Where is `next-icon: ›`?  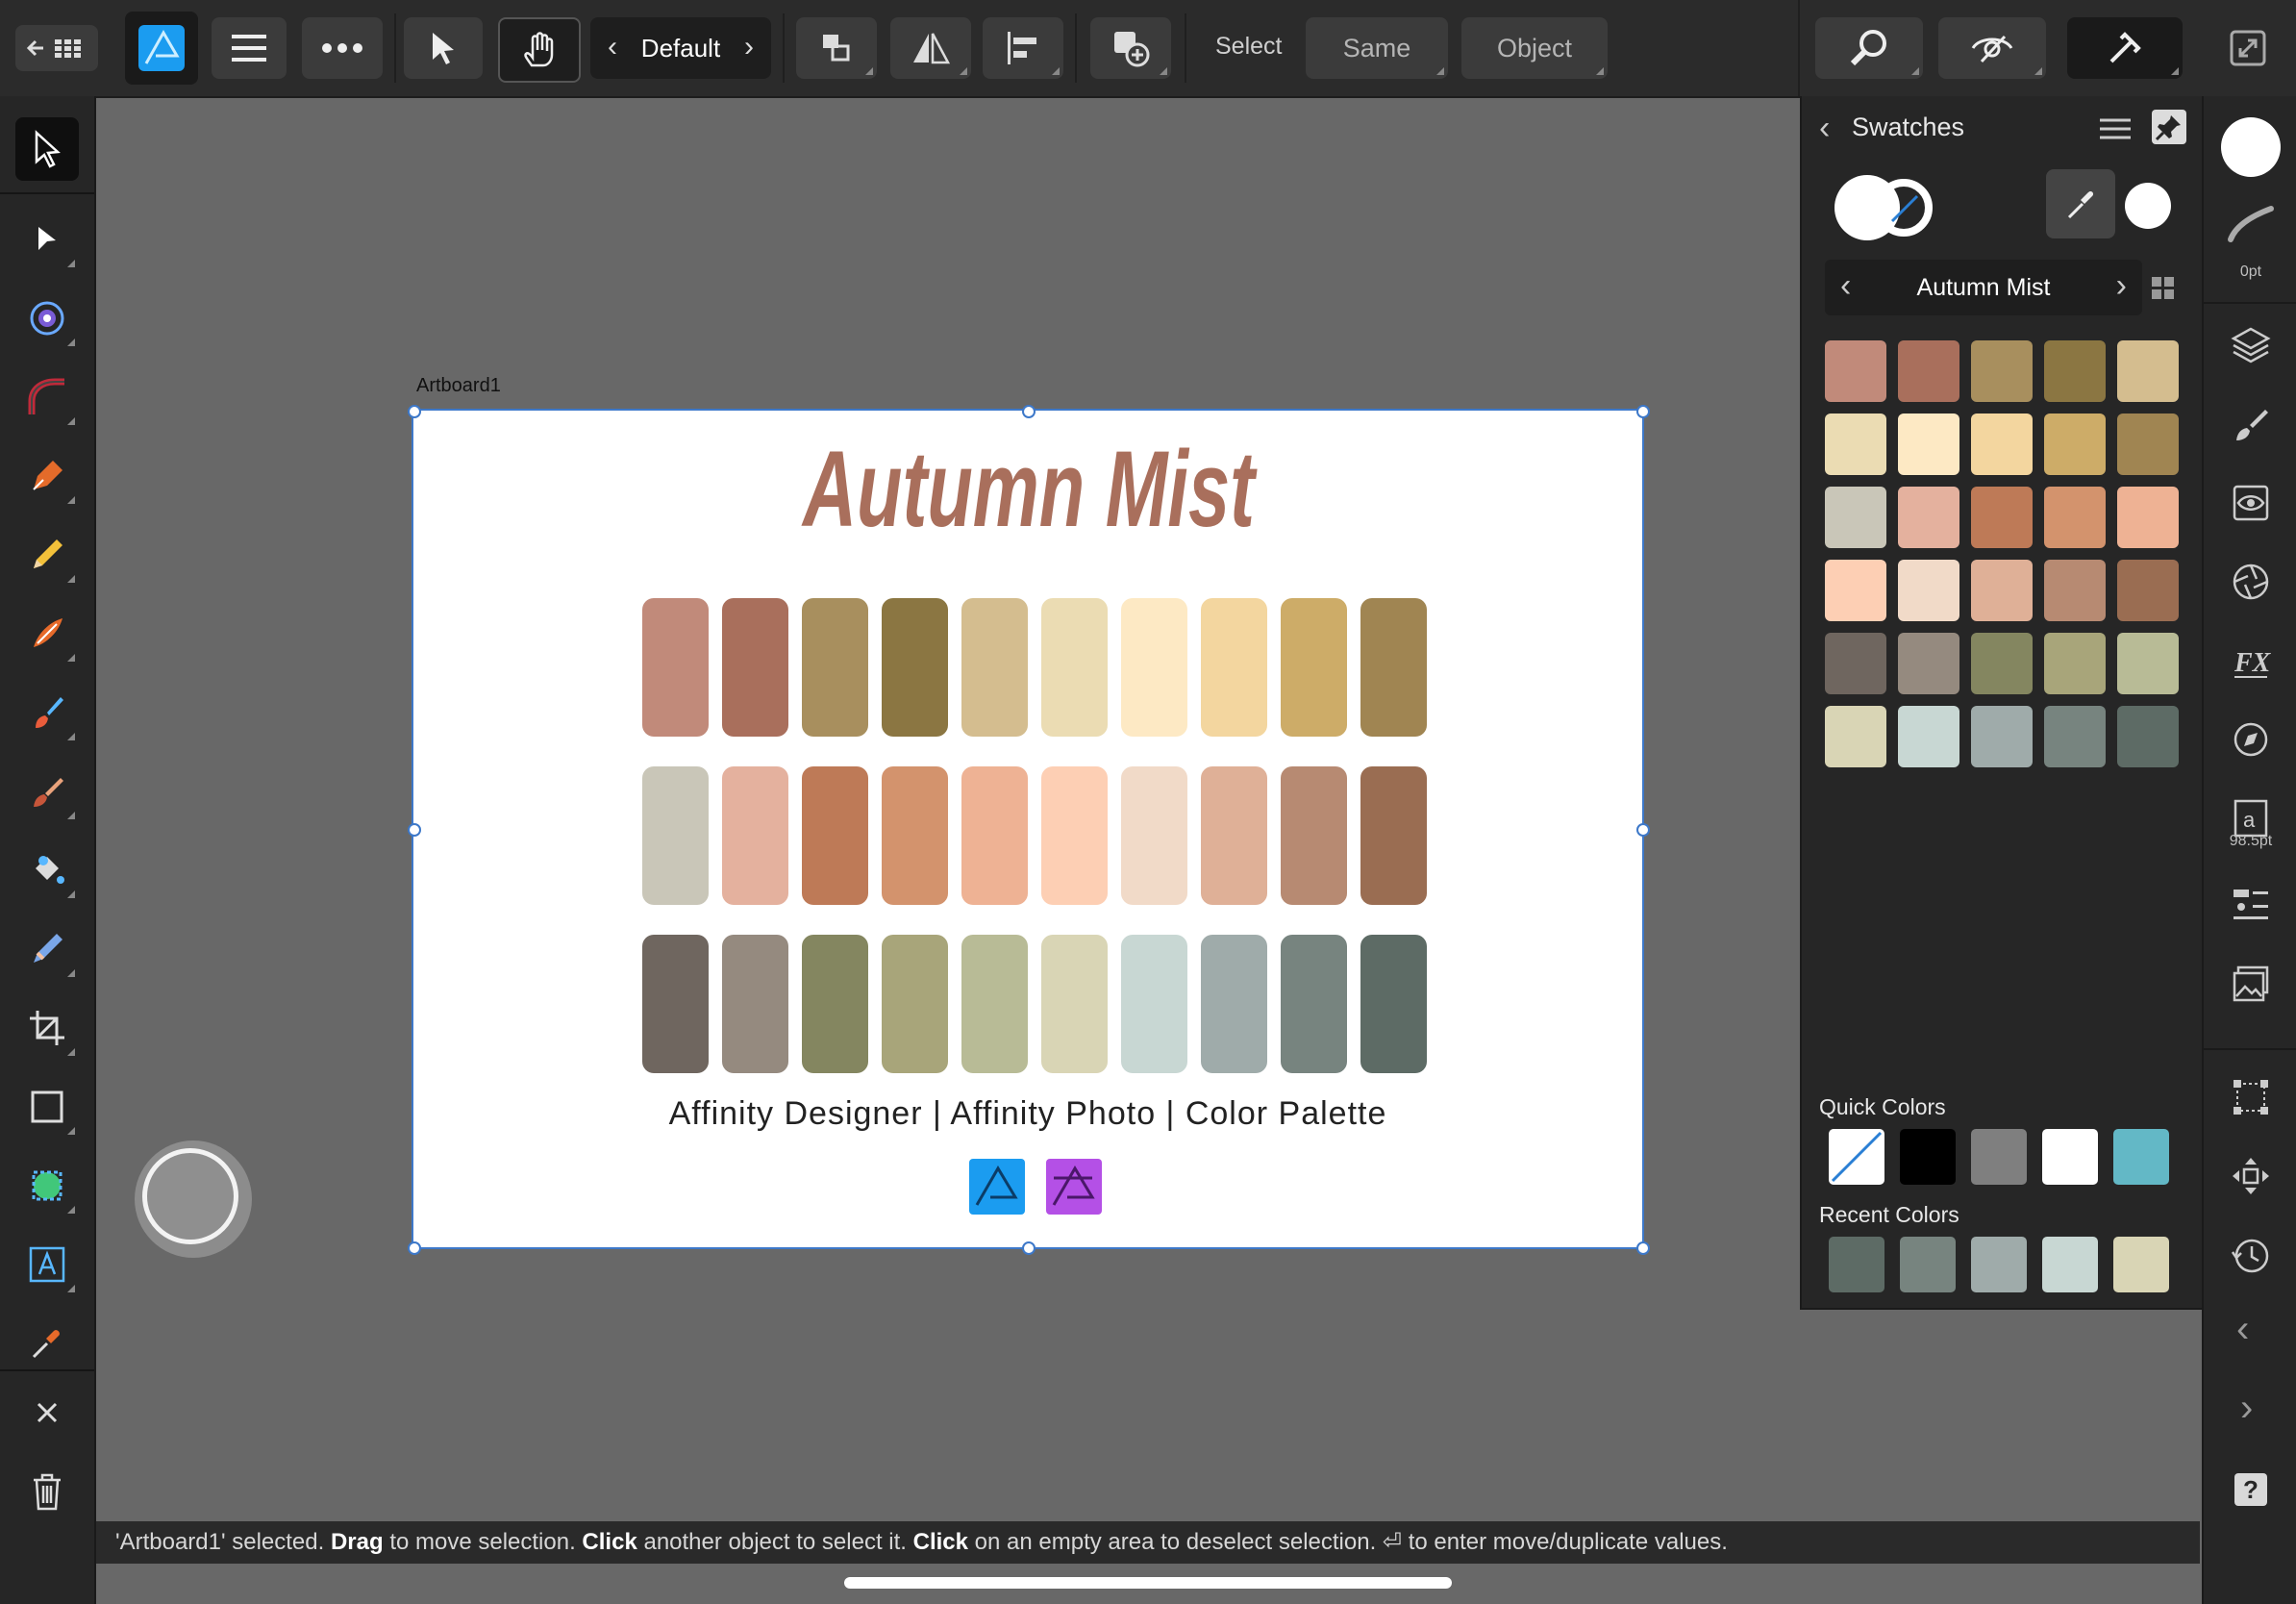 next-icon: › is located at coordinates (749, 47).